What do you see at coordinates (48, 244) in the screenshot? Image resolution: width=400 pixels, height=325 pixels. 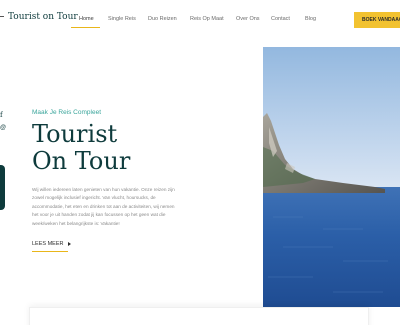 I see `read-more-label: LEES MEER` at bounding box center [48, 244].